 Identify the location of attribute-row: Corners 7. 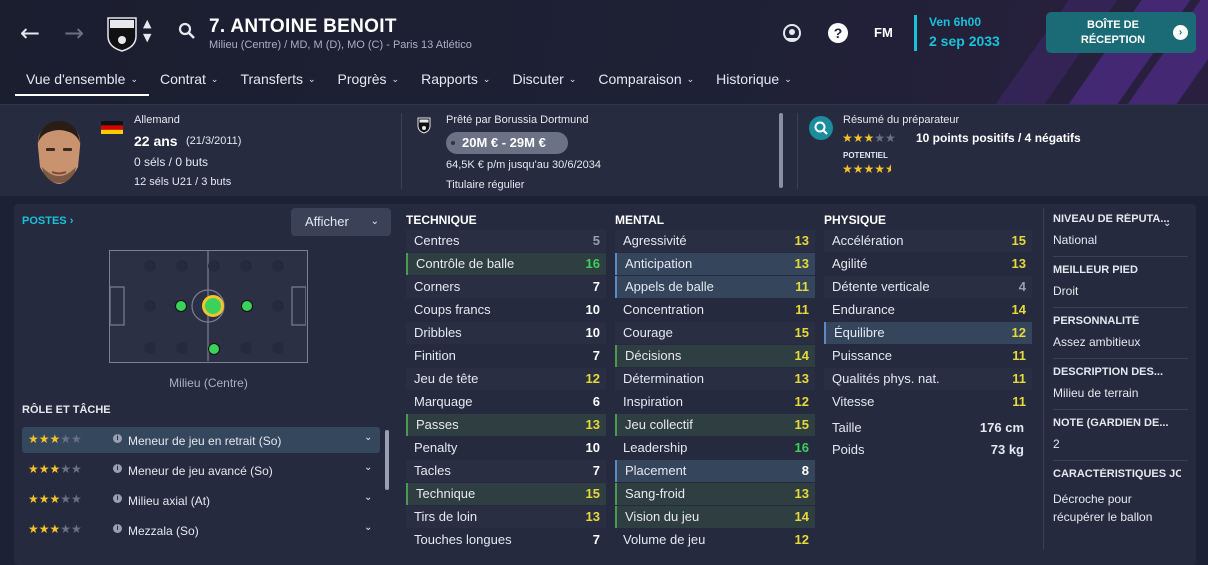
(506, 287).